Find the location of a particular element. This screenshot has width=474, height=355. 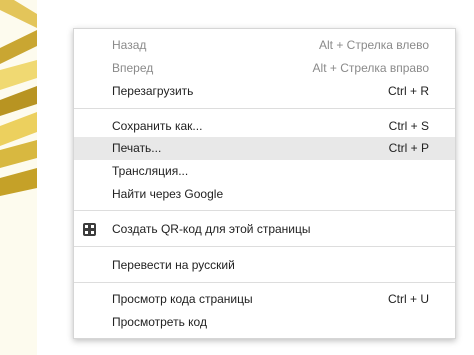

menu-item-back: Назад Alt + Стрелка влево is located at coordinates (264, 45).